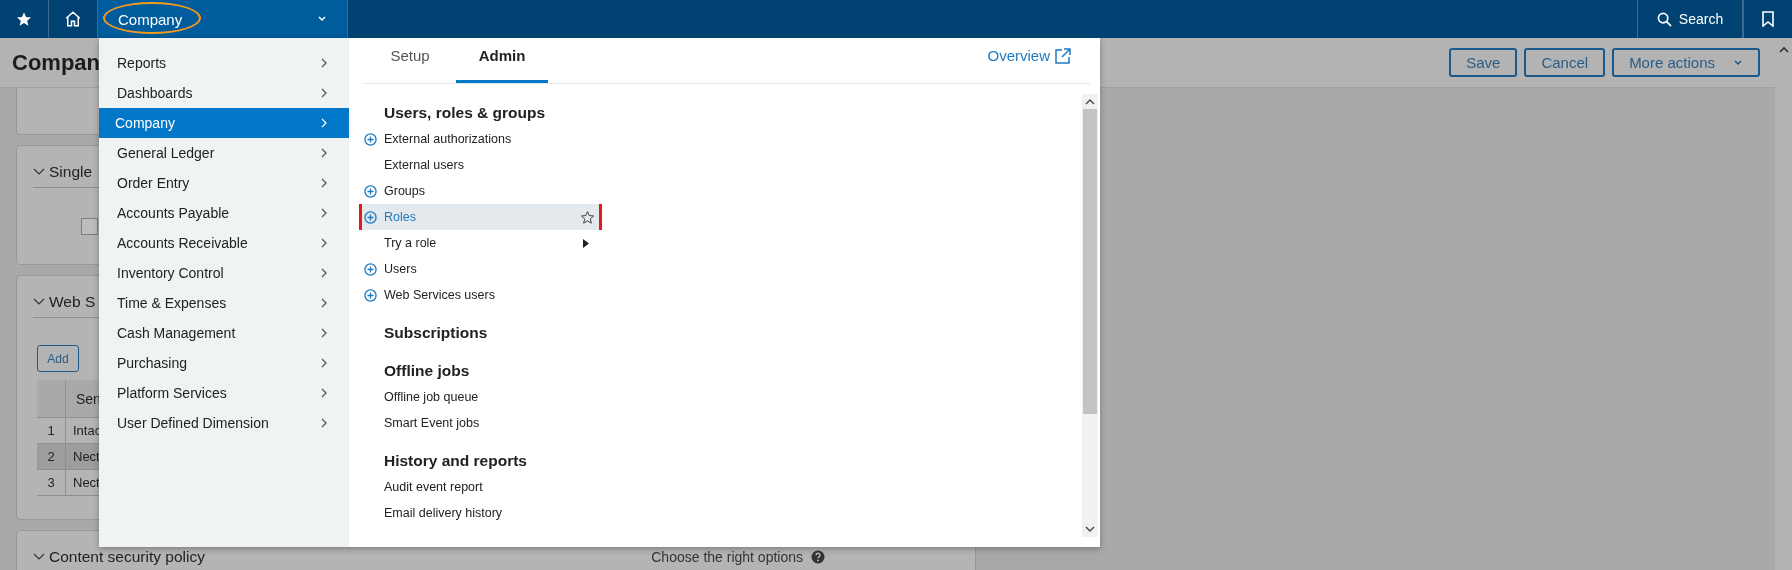 This screenshot has width=1792, height=570. Describe the element at coordinates (480, 487) in the screenshot. I see `menu-link: Audit event report` at that location.